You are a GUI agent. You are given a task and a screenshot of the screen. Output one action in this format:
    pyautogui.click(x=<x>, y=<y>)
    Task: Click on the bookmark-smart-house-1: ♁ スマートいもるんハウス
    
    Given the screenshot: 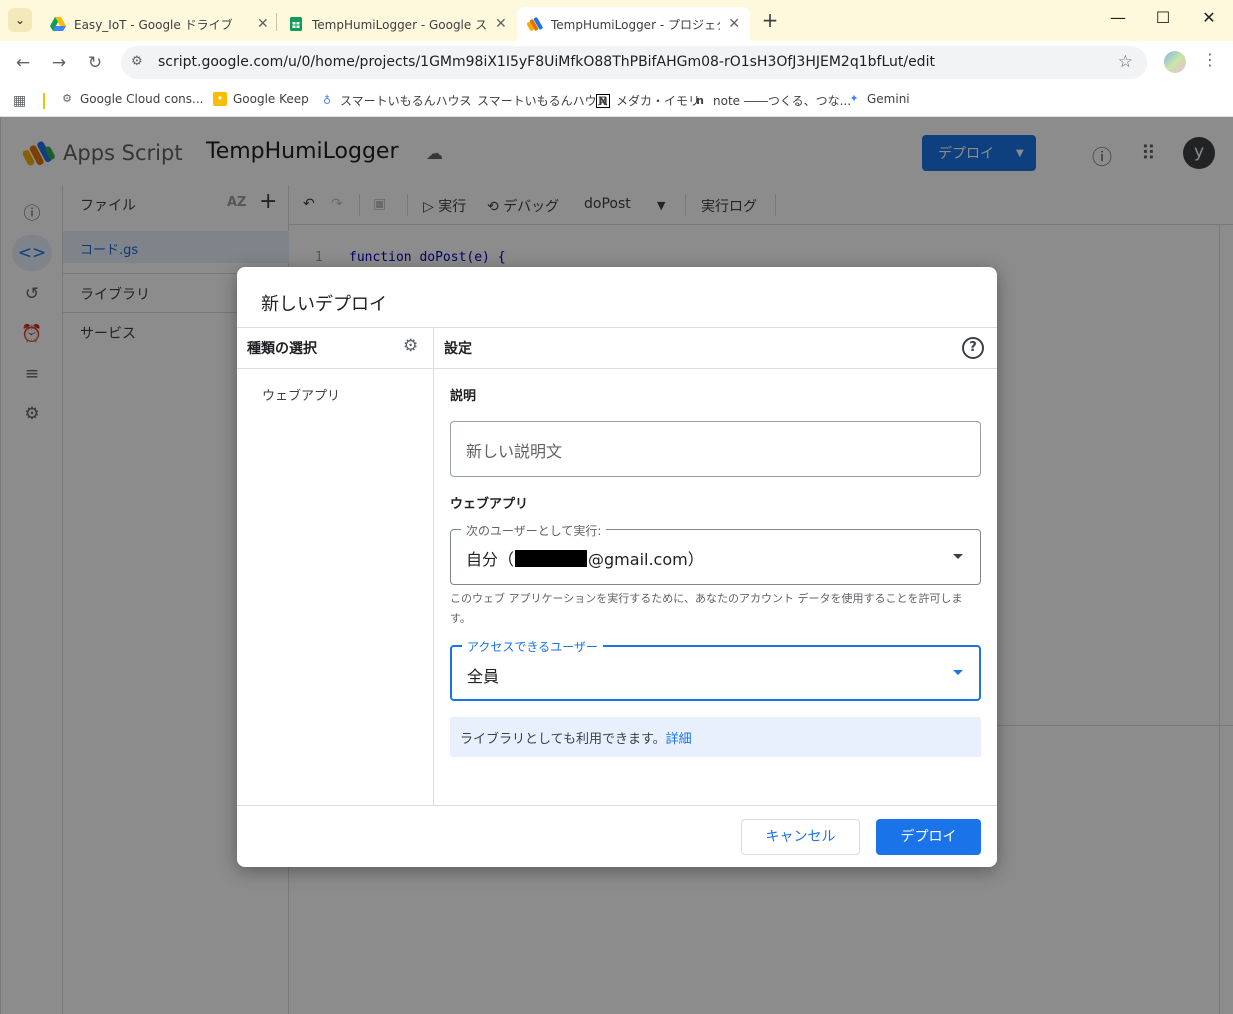 What is the action you would take?
    pyautogui.click(x=396, y=100)
    